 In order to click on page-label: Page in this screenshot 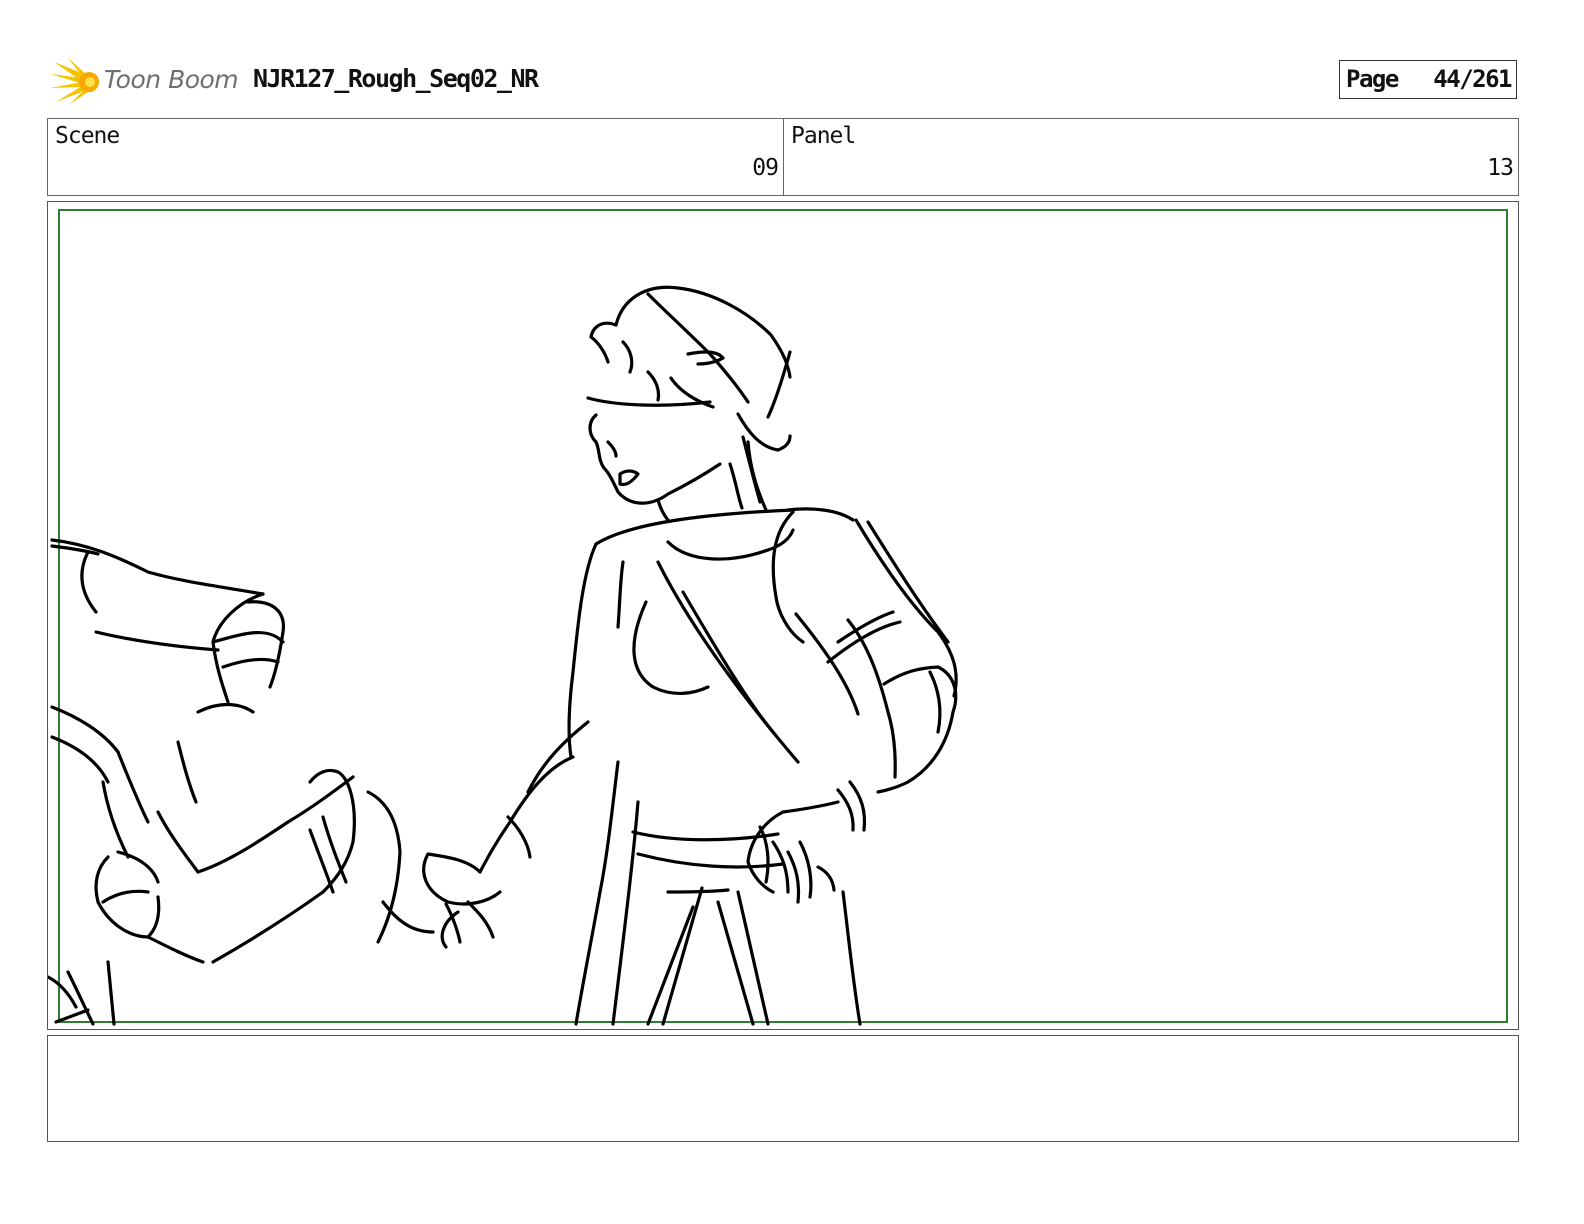, I will do `click(1372, 79)`.